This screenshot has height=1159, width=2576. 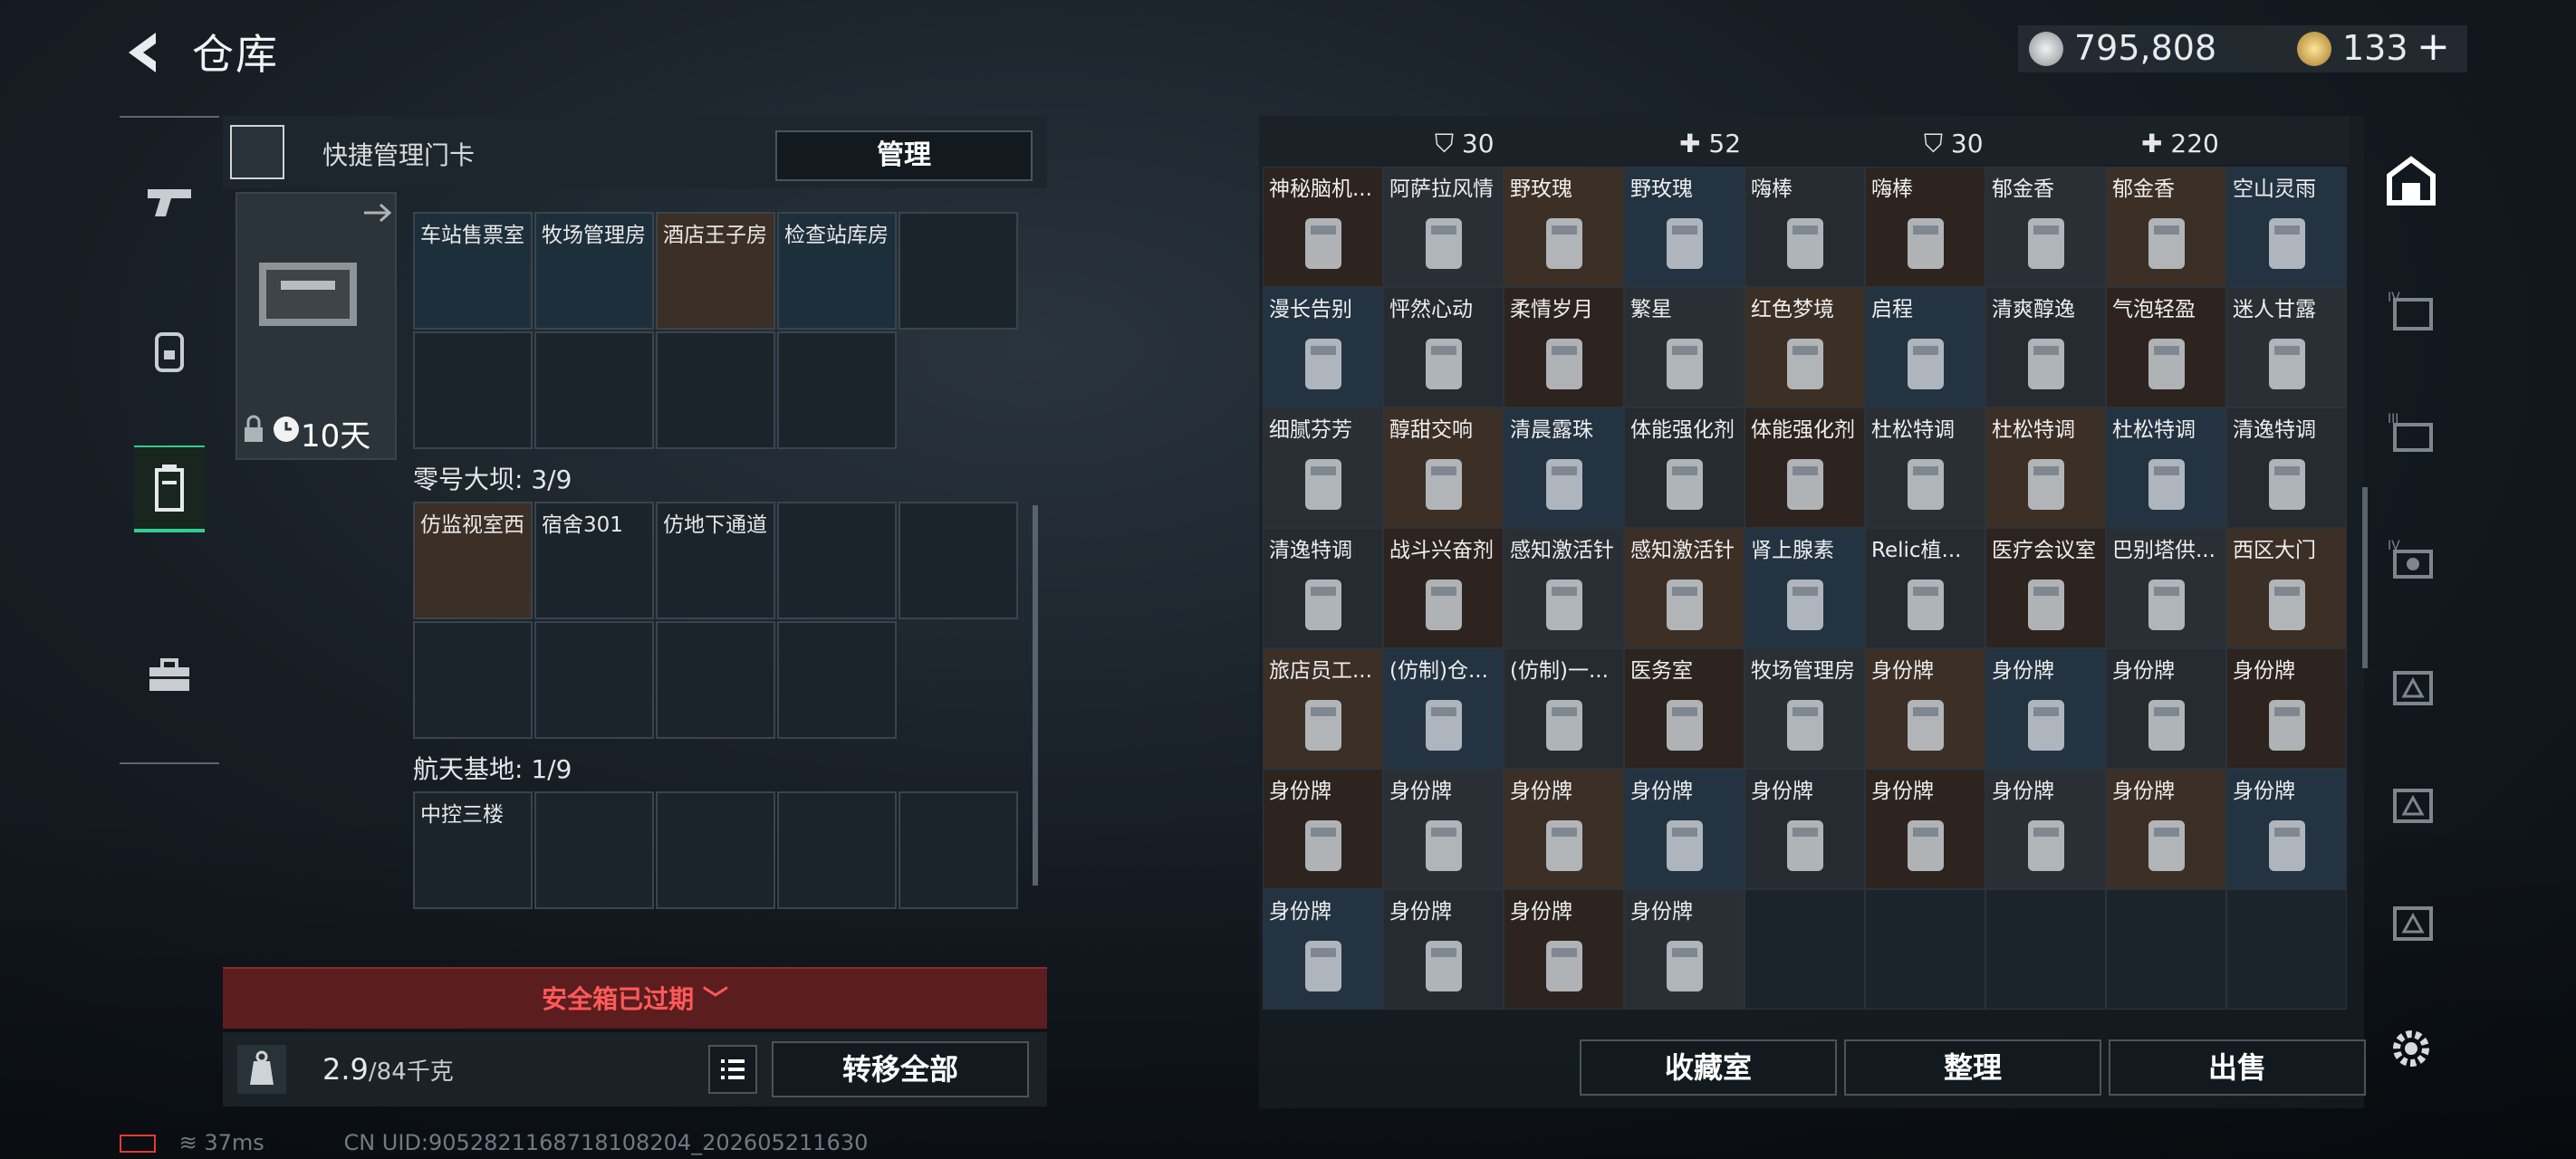 What do you see at coordinates (1684, 708) in the screenshot?
I see `inventory-item: 医务室` at bounding box center [1684, 708].